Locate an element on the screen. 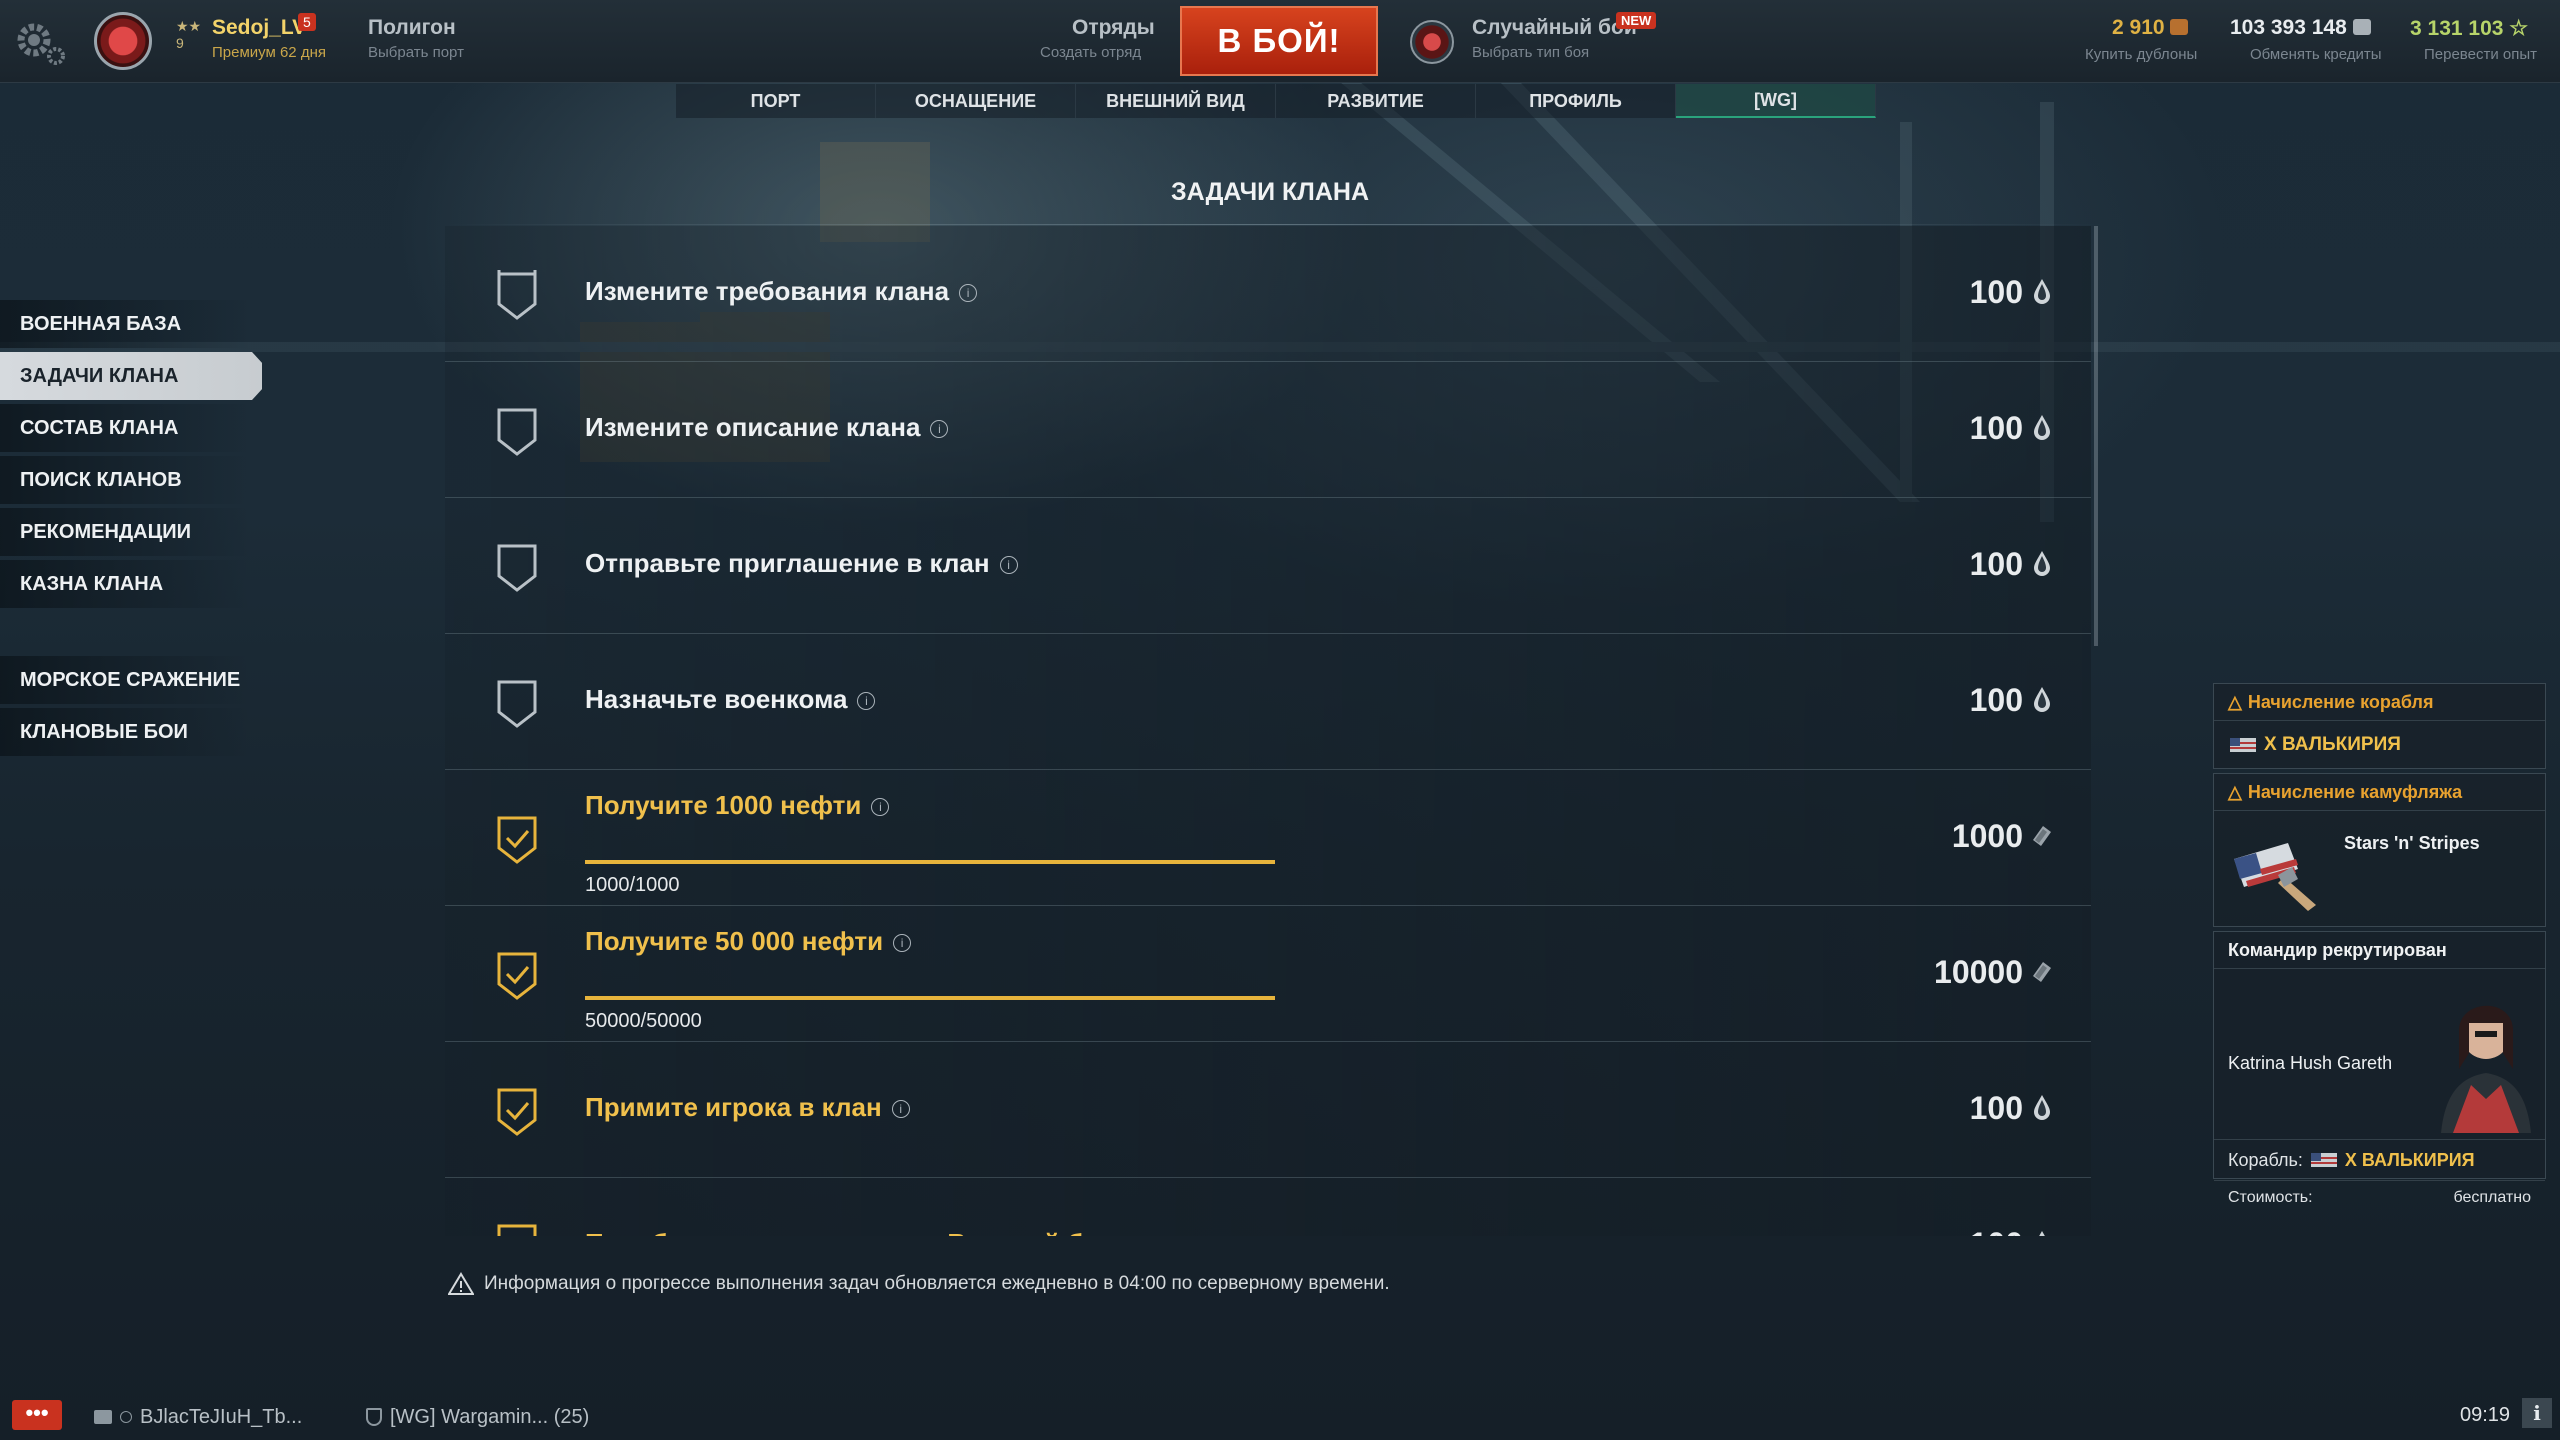 Image resolution: width=2560 pixels, height=1440 pixels. cost-label: Стоимость: is located at coordinates (2270, 1197).